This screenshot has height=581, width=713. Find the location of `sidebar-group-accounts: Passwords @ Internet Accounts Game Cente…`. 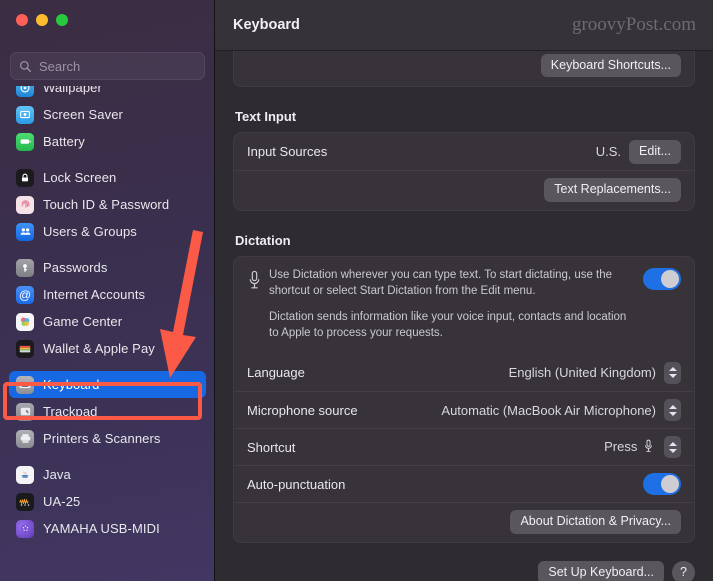

sidebar-group-accounts: Passwords @ Internet Accounts Game Cente… is located at coordinates (107, 312).